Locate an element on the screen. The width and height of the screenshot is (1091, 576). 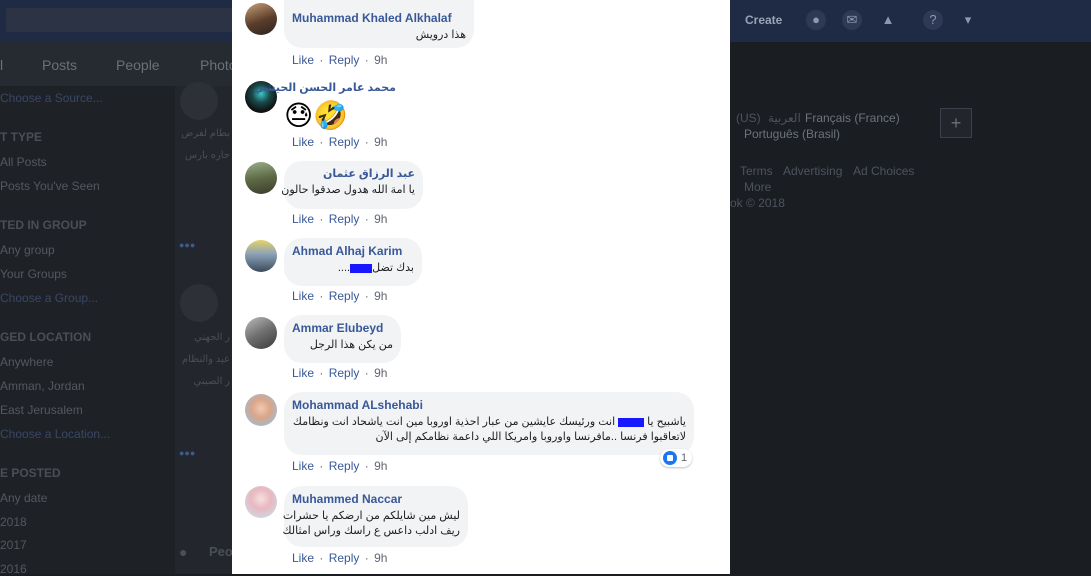
like-reaction-icon is located at coordinates (670, 458).